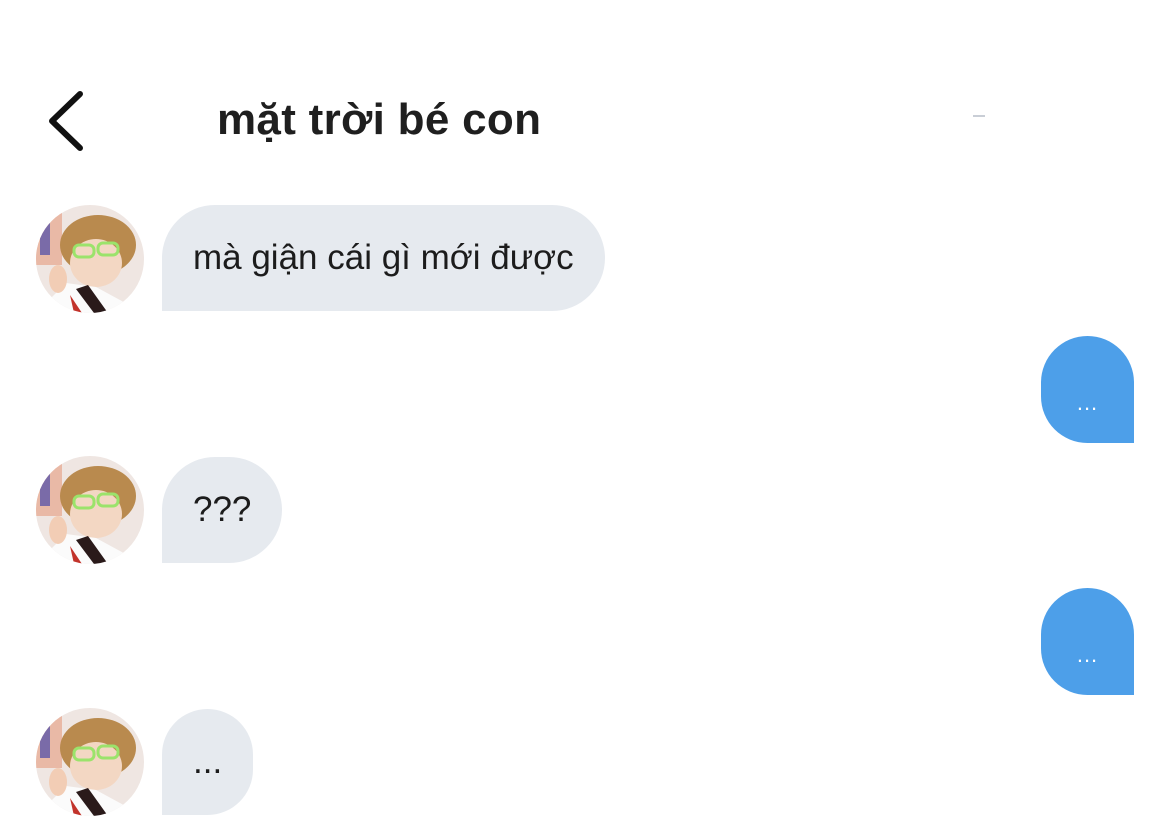  What do you see at coordinates (383, 258) in the screenshot?
I see `incoming-message-bubble: mà giận cái gì mới được` at bounding box center [383, 258].